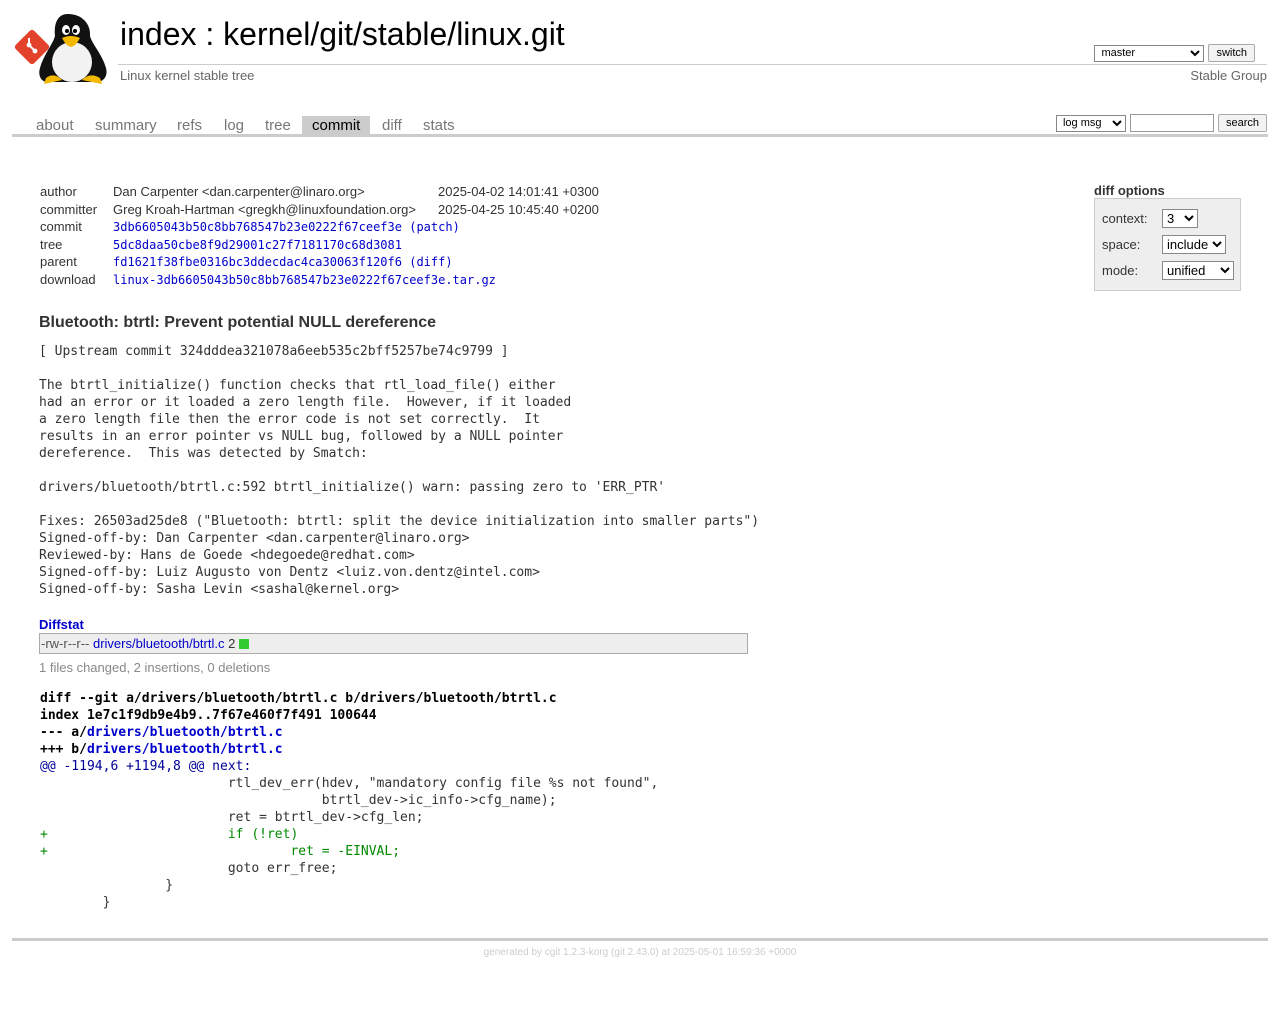 The height and width of the screenshot is (1024, 1280). What do you see at coordinates (518, 209) in the screenshot?
I see `committer-date: 2025-04-25 10:45:40 +0200` at bounding box center [518, 209].